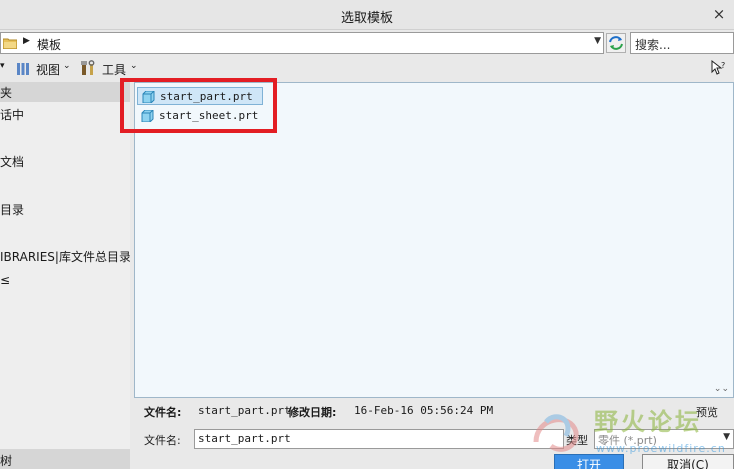 This screenshot has height=469, width=734. What do you see at coordinates (577, 440) in the screenshot?
I see `type-label: 类型` at bounding box center [577, 440].